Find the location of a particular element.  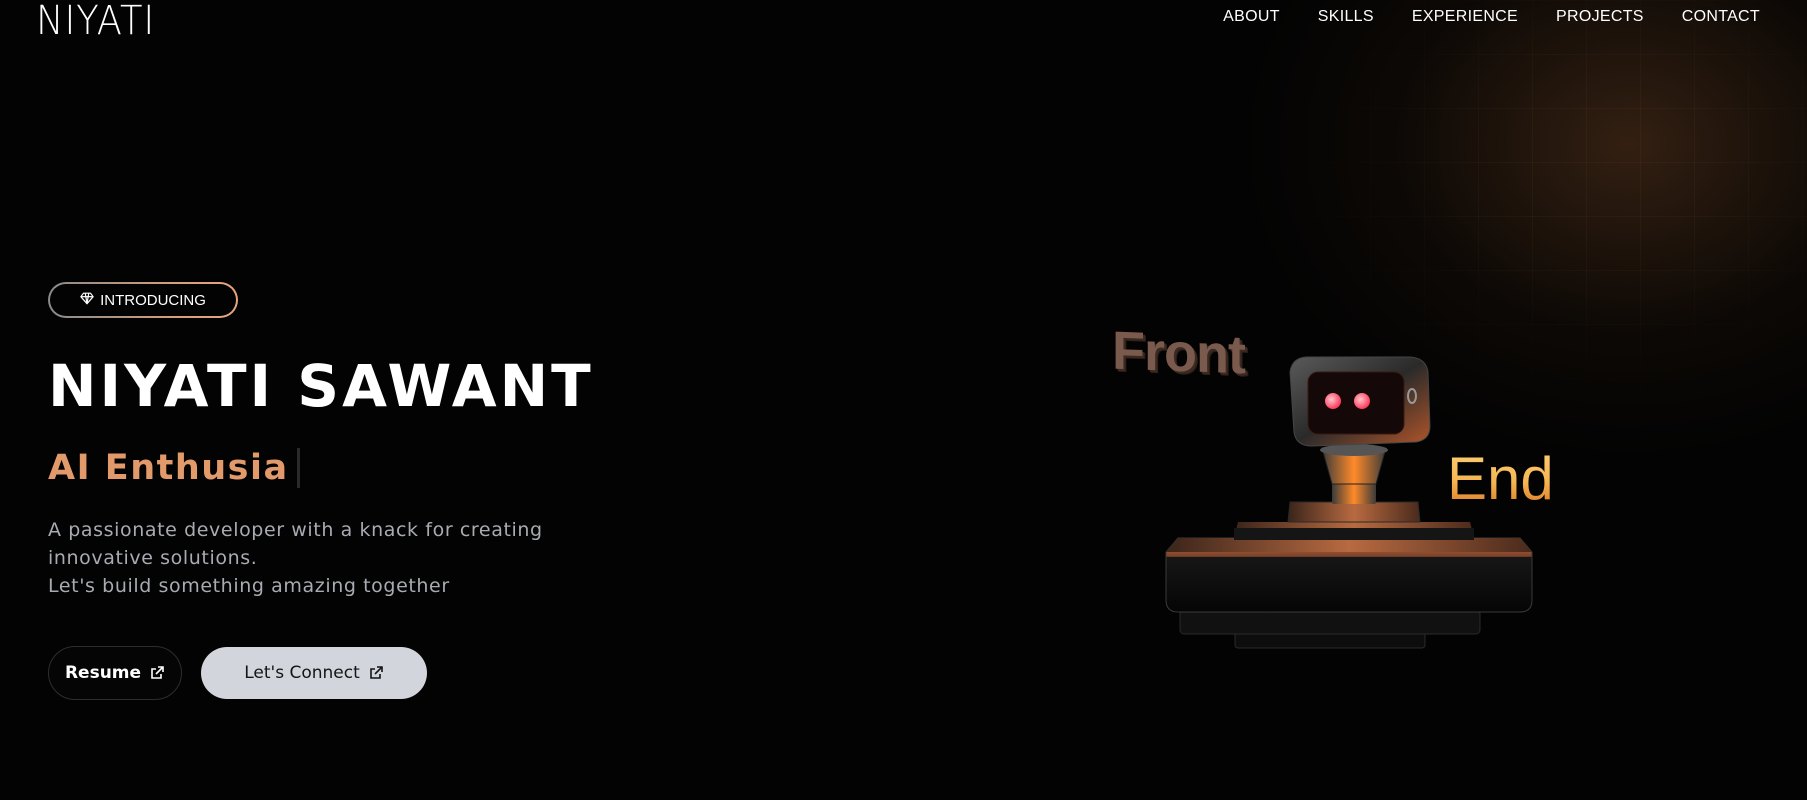

nav-about: ABOUT is located at coordinates (1251, 17).